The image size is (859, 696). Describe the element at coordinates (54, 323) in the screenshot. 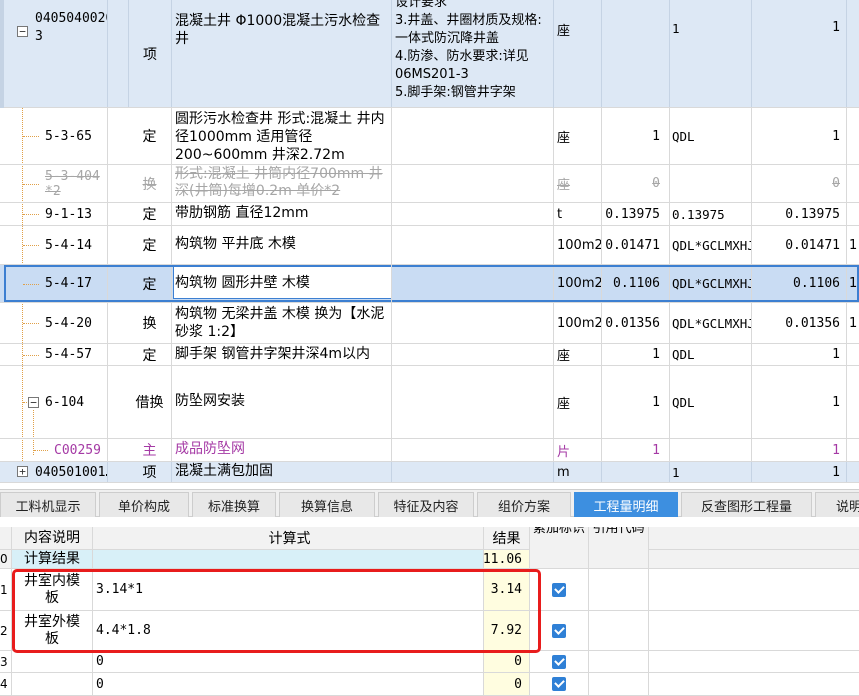

I see `code-cell: 5-4-20` at that location.